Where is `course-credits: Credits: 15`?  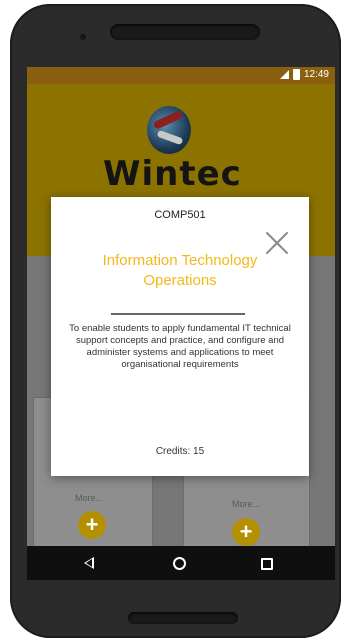 course-credits: Credits: 15 is located at coordinates (180, 451).